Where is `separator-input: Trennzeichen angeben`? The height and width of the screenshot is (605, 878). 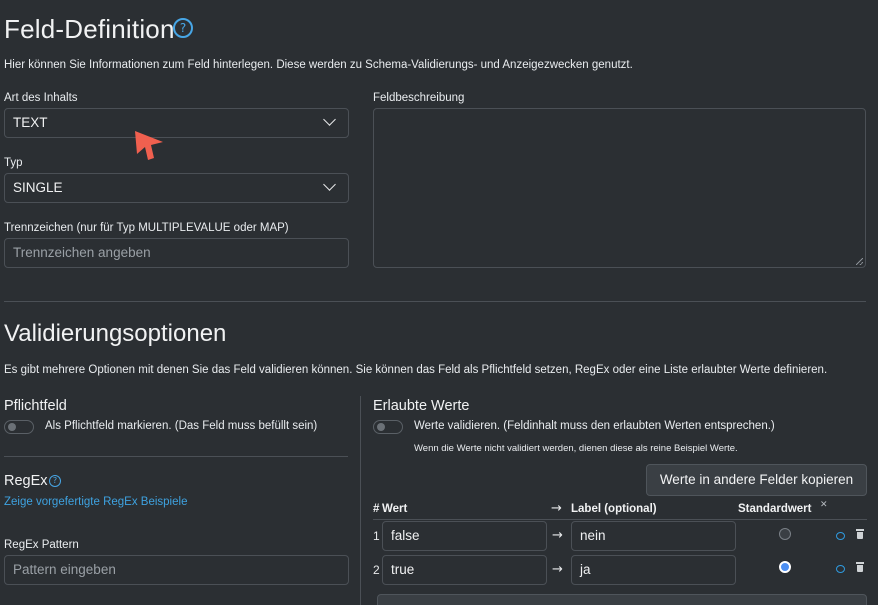 separator-input: Trennzeichen angeben is located at coordinates (176, 253).